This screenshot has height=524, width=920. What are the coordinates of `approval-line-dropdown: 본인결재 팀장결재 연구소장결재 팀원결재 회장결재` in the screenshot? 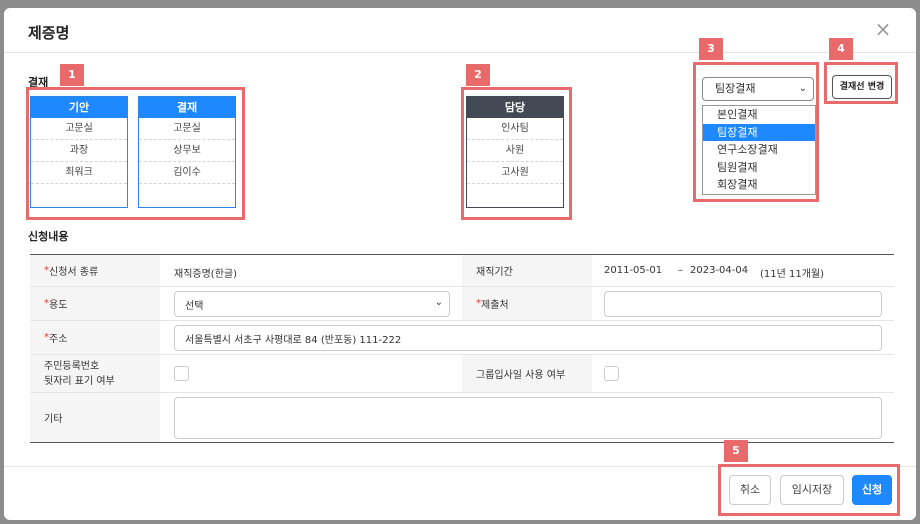 It's located at (759, 150).